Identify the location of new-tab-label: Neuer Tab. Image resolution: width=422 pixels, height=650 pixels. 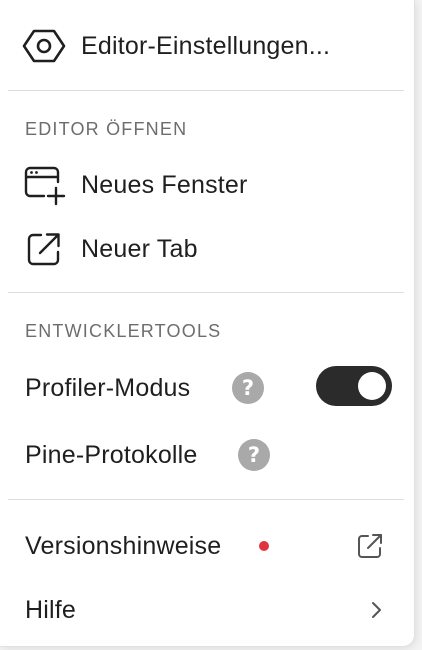
(139, 248).